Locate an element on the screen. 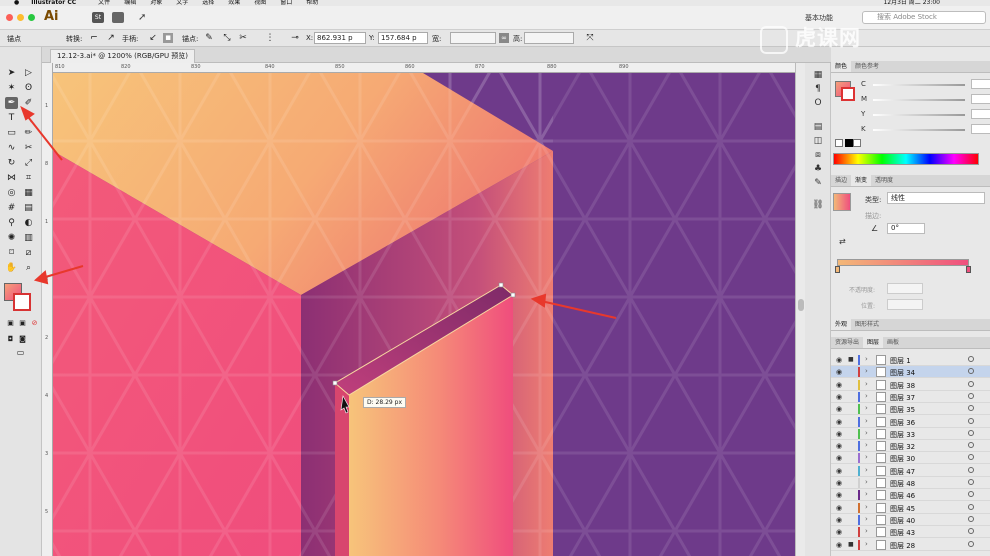 This screenshot has height=556, width=990. location-field is located at coordinates (905, 304).